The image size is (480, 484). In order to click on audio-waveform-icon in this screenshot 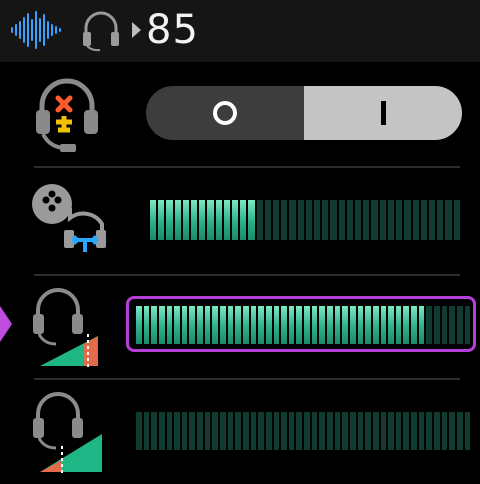, I will do `click(36, 30)`.